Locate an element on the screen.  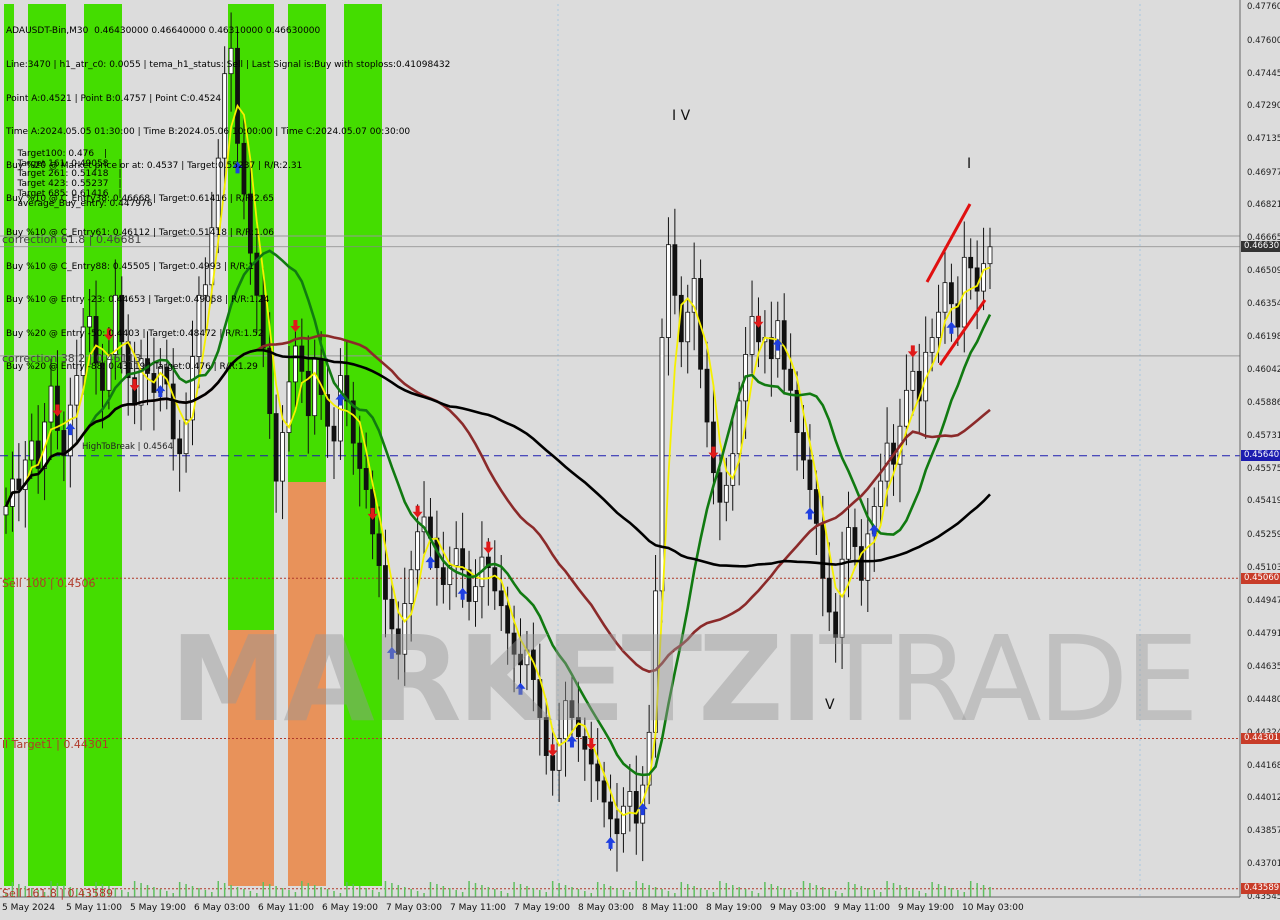
time-tick-label: 6 May 11:00 is located at coordinates (286, 908).